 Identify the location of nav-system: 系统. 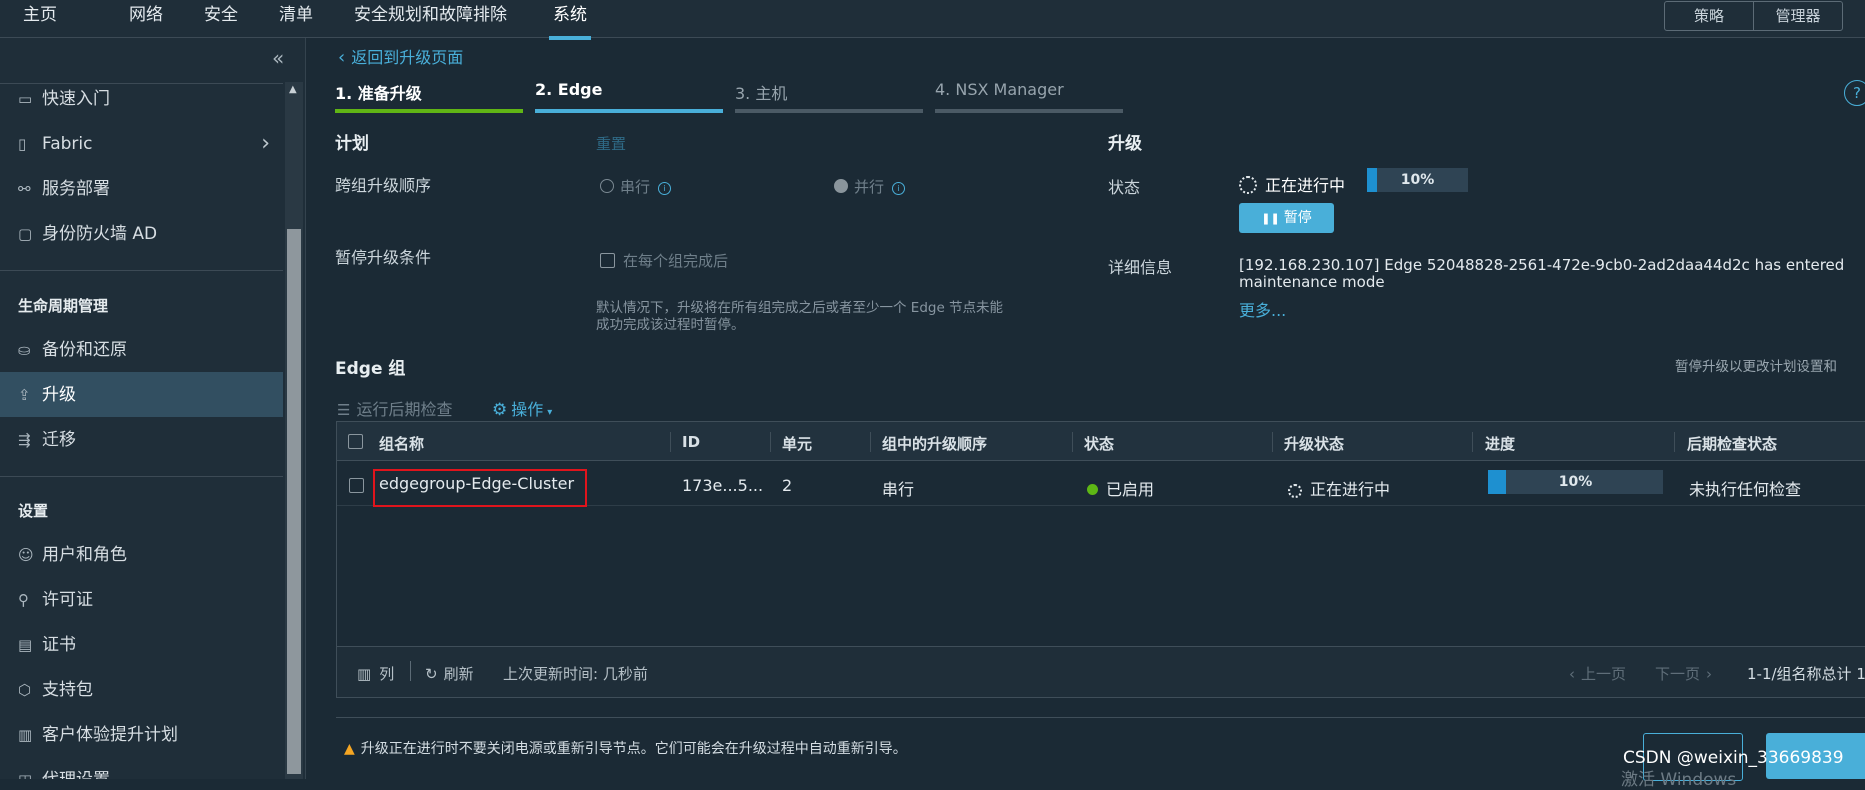
(570, 20).